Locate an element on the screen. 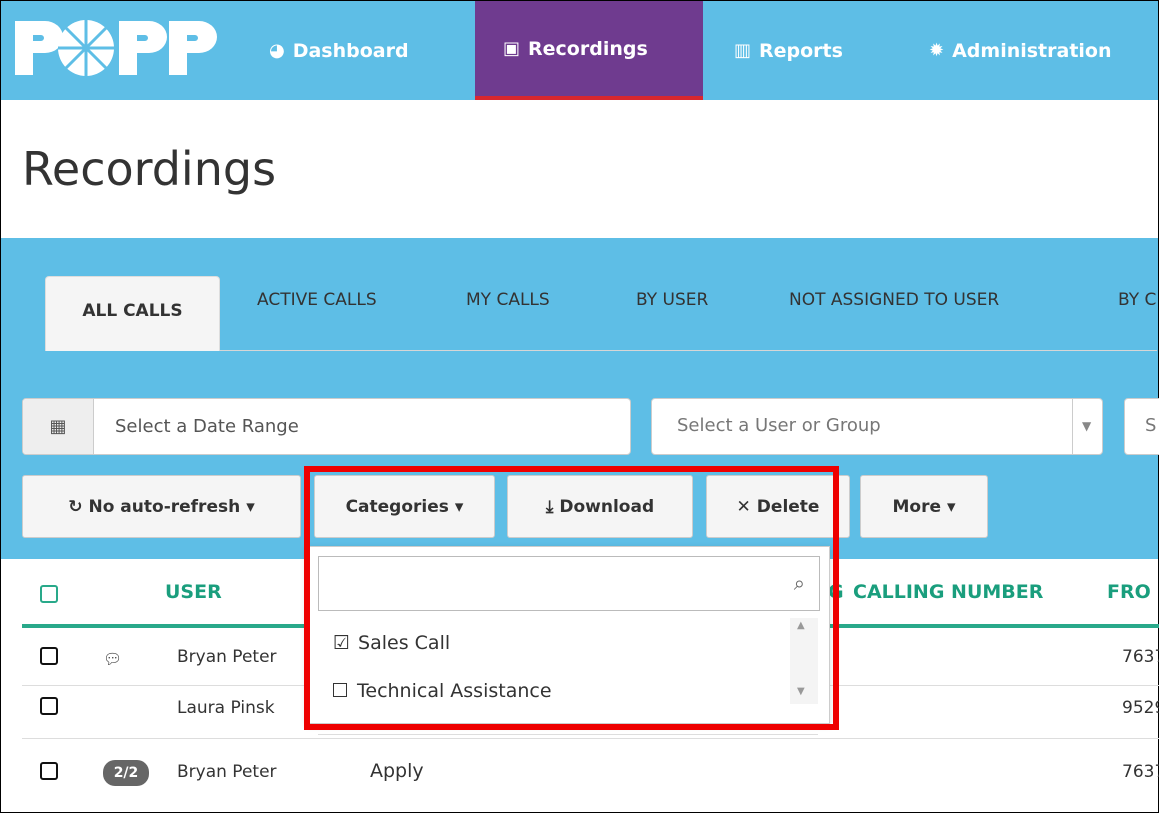 Image resolution: width=1159 pixels, height=813 pixels. unchecked-checkbox-icon is located at coordinates (340, 689).